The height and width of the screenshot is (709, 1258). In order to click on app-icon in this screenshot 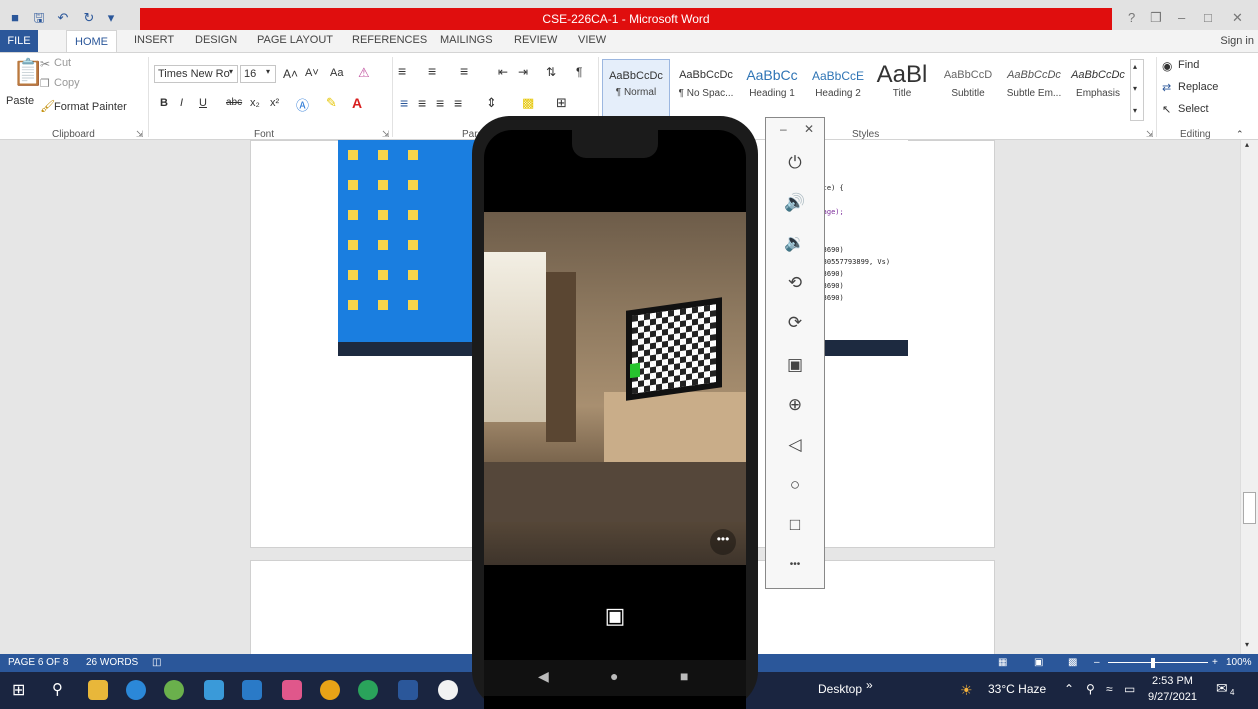, I will do `click(214, 690)`.